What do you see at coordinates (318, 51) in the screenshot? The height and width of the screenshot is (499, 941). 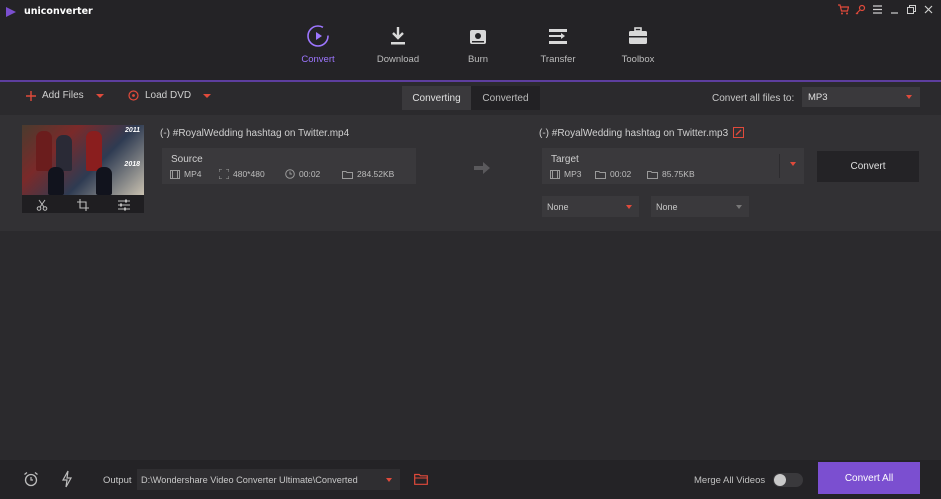 I see `tab-convert: Convert` at bounding box center [318, 51].